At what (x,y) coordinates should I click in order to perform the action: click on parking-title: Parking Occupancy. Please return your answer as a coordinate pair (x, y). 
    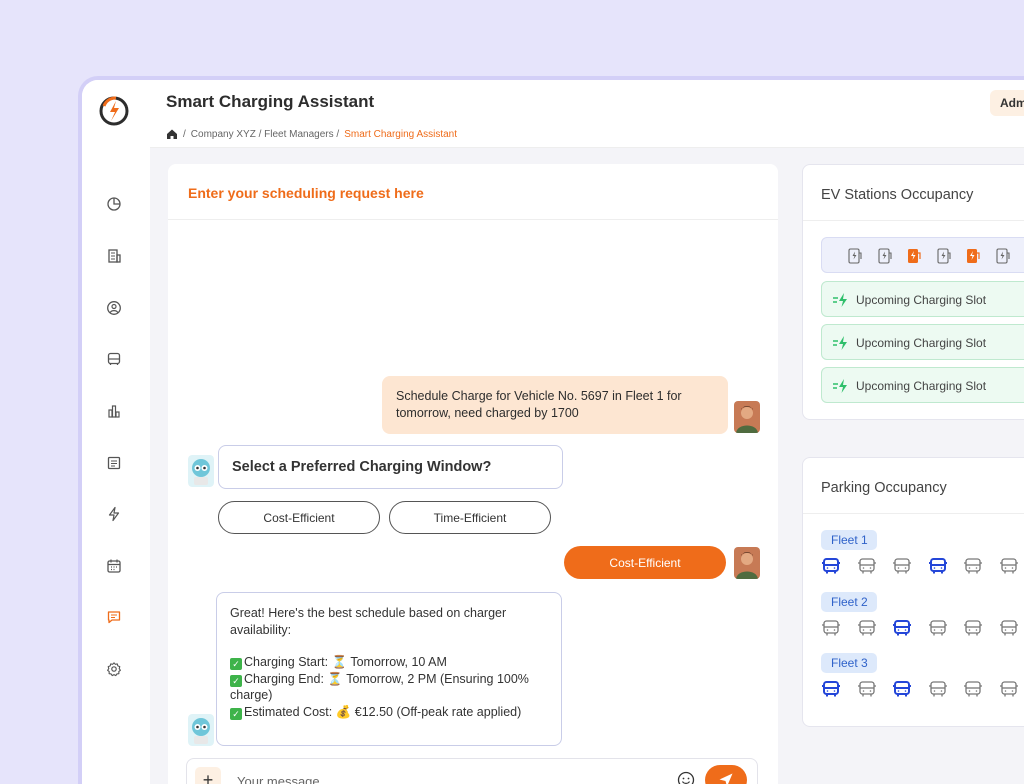
    Looking at the image, I should click on (913, 486).